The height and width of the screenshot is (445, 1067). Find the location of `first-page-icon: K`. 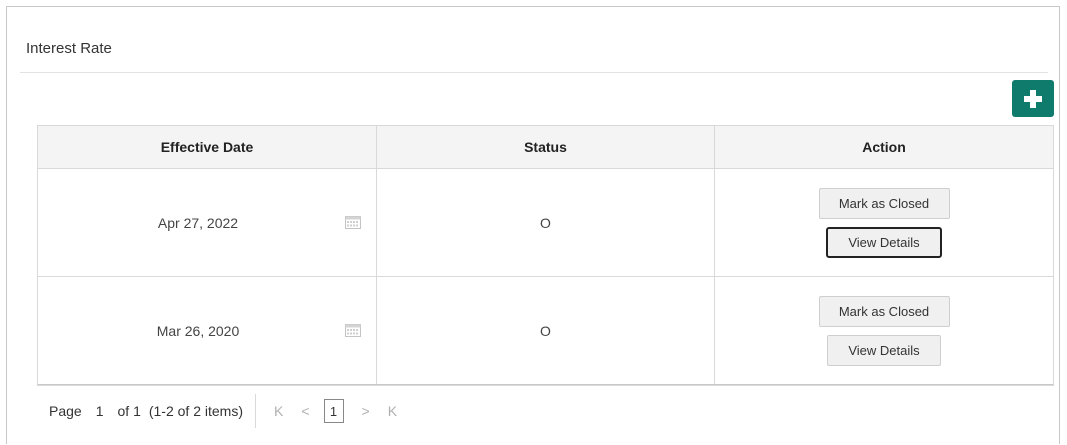

first-page-icon: K is located at coordinates (278, 411).